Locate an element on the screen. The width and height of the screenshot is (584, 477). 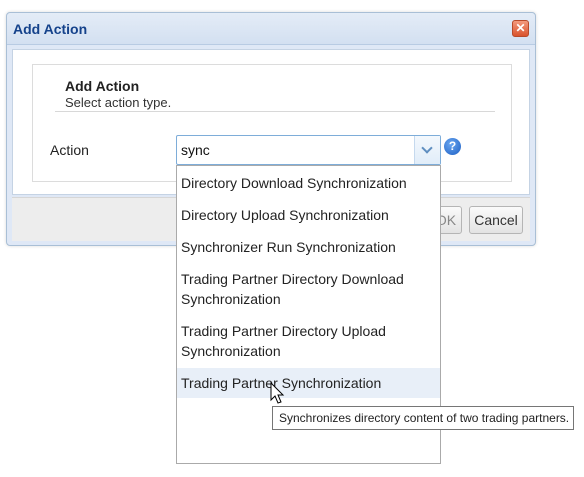
cancel-button: Cancel is located at coordinates (496, 220).